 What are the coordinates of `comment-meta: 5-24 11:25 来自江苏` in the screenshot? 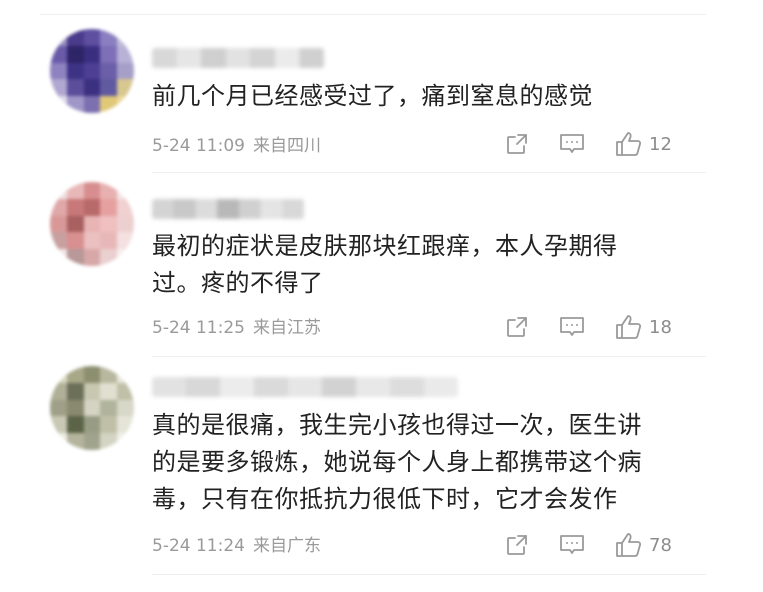 It's located at (236, 328).